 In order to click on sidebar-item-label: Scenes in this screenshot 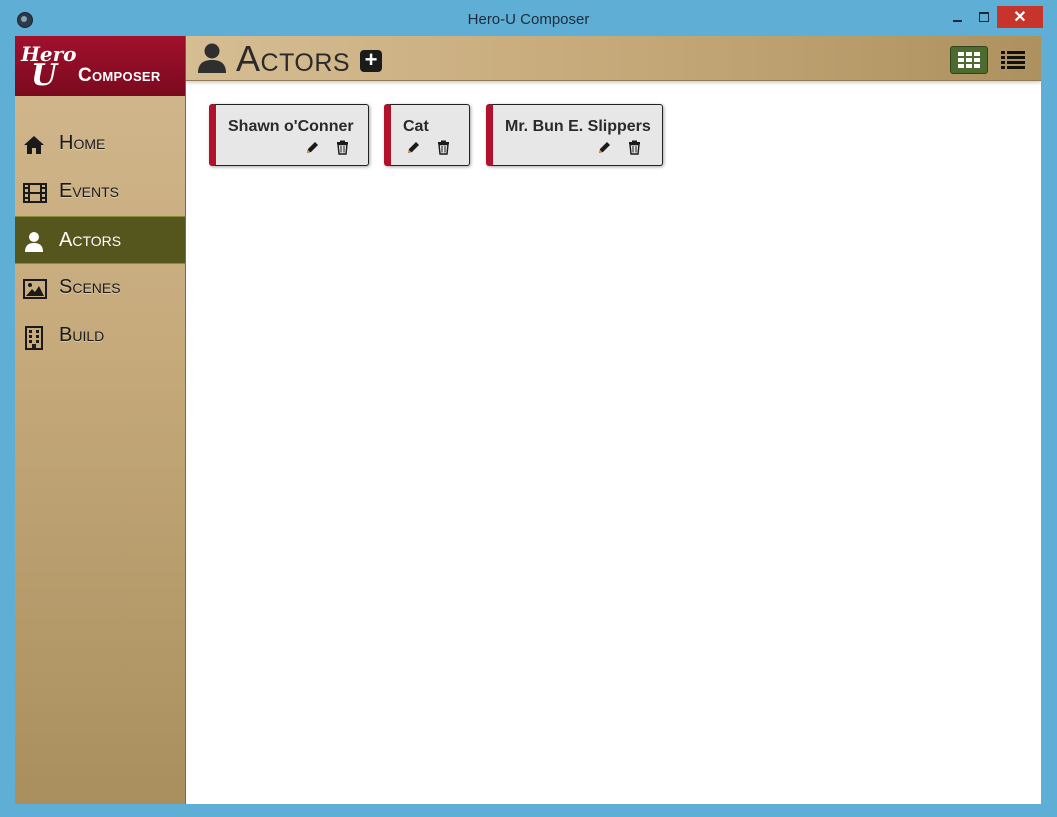, I will do `click(90, 287)`.